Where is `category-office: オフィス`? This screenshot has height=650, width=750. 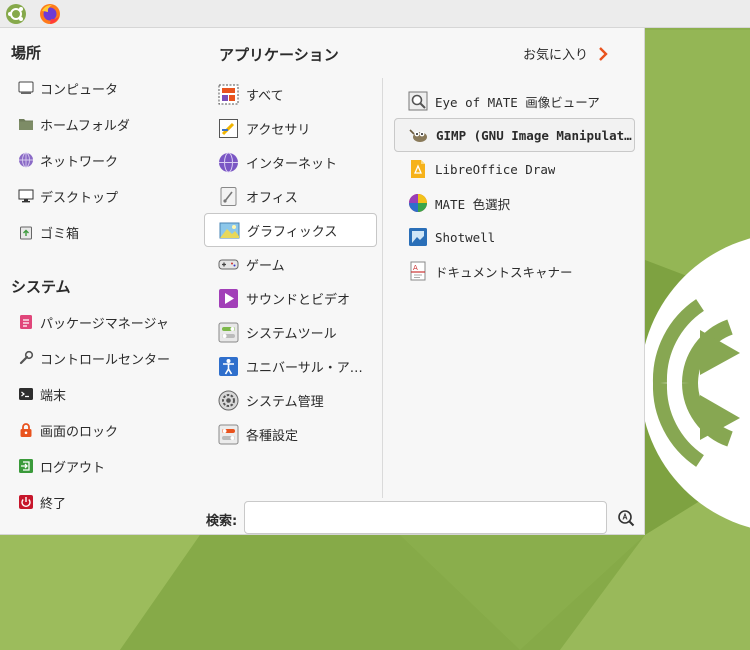 category-office: オフィス is located at coordinates (290, 196).